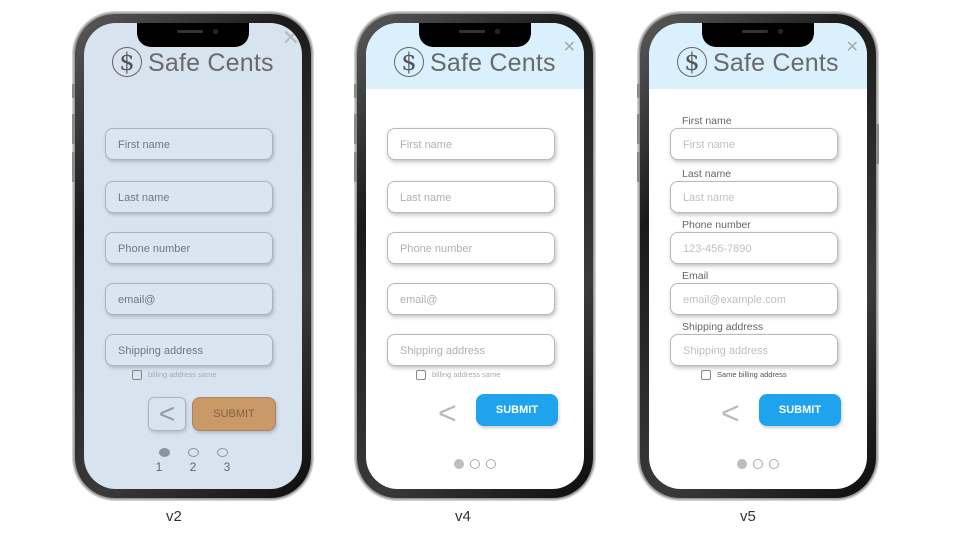 Image resolution: width=960 pixels, height=540 pixels. What do you see at coordinates (463, 516) in the screenshot?
I see `caption-v4: v4` at bounding box center [463, 516].